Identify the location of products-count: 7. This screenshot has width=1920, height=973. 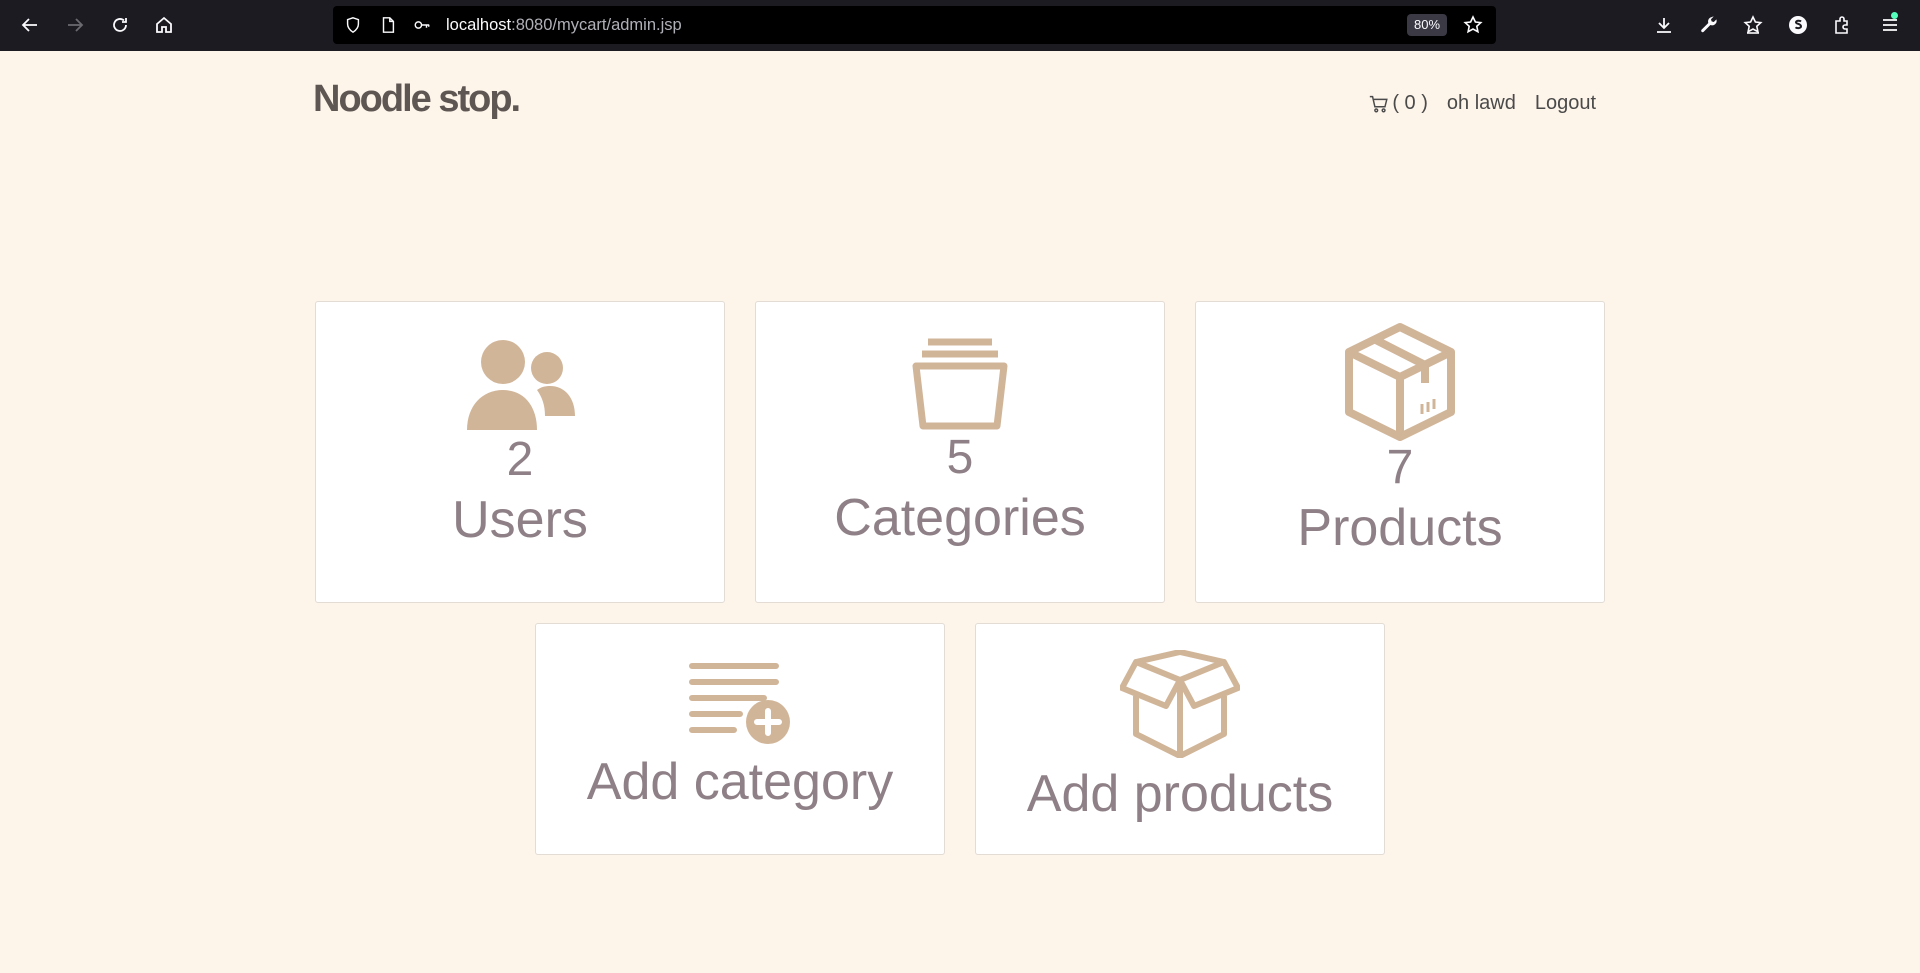
(1400, 467).